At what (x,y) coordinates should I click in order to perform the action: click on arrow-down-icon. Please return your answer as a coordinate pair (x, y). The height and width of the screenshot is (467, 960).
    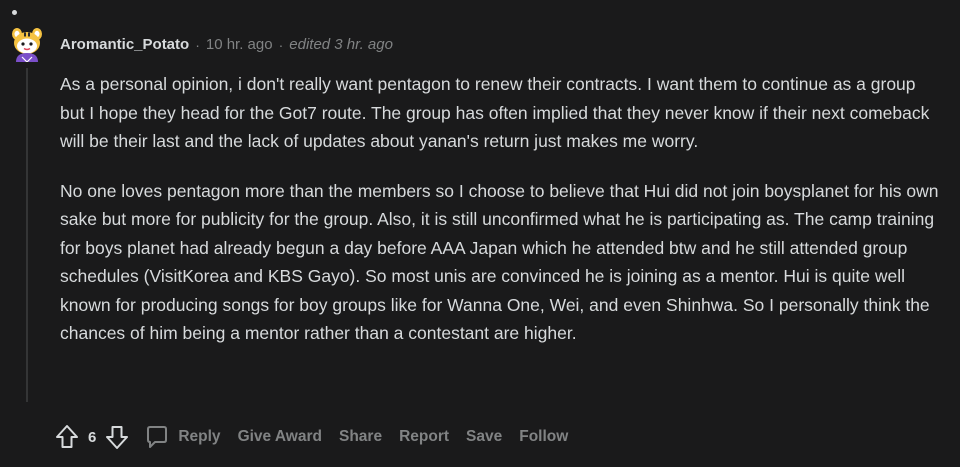
    Looking at the image, I should click on (117, 437).